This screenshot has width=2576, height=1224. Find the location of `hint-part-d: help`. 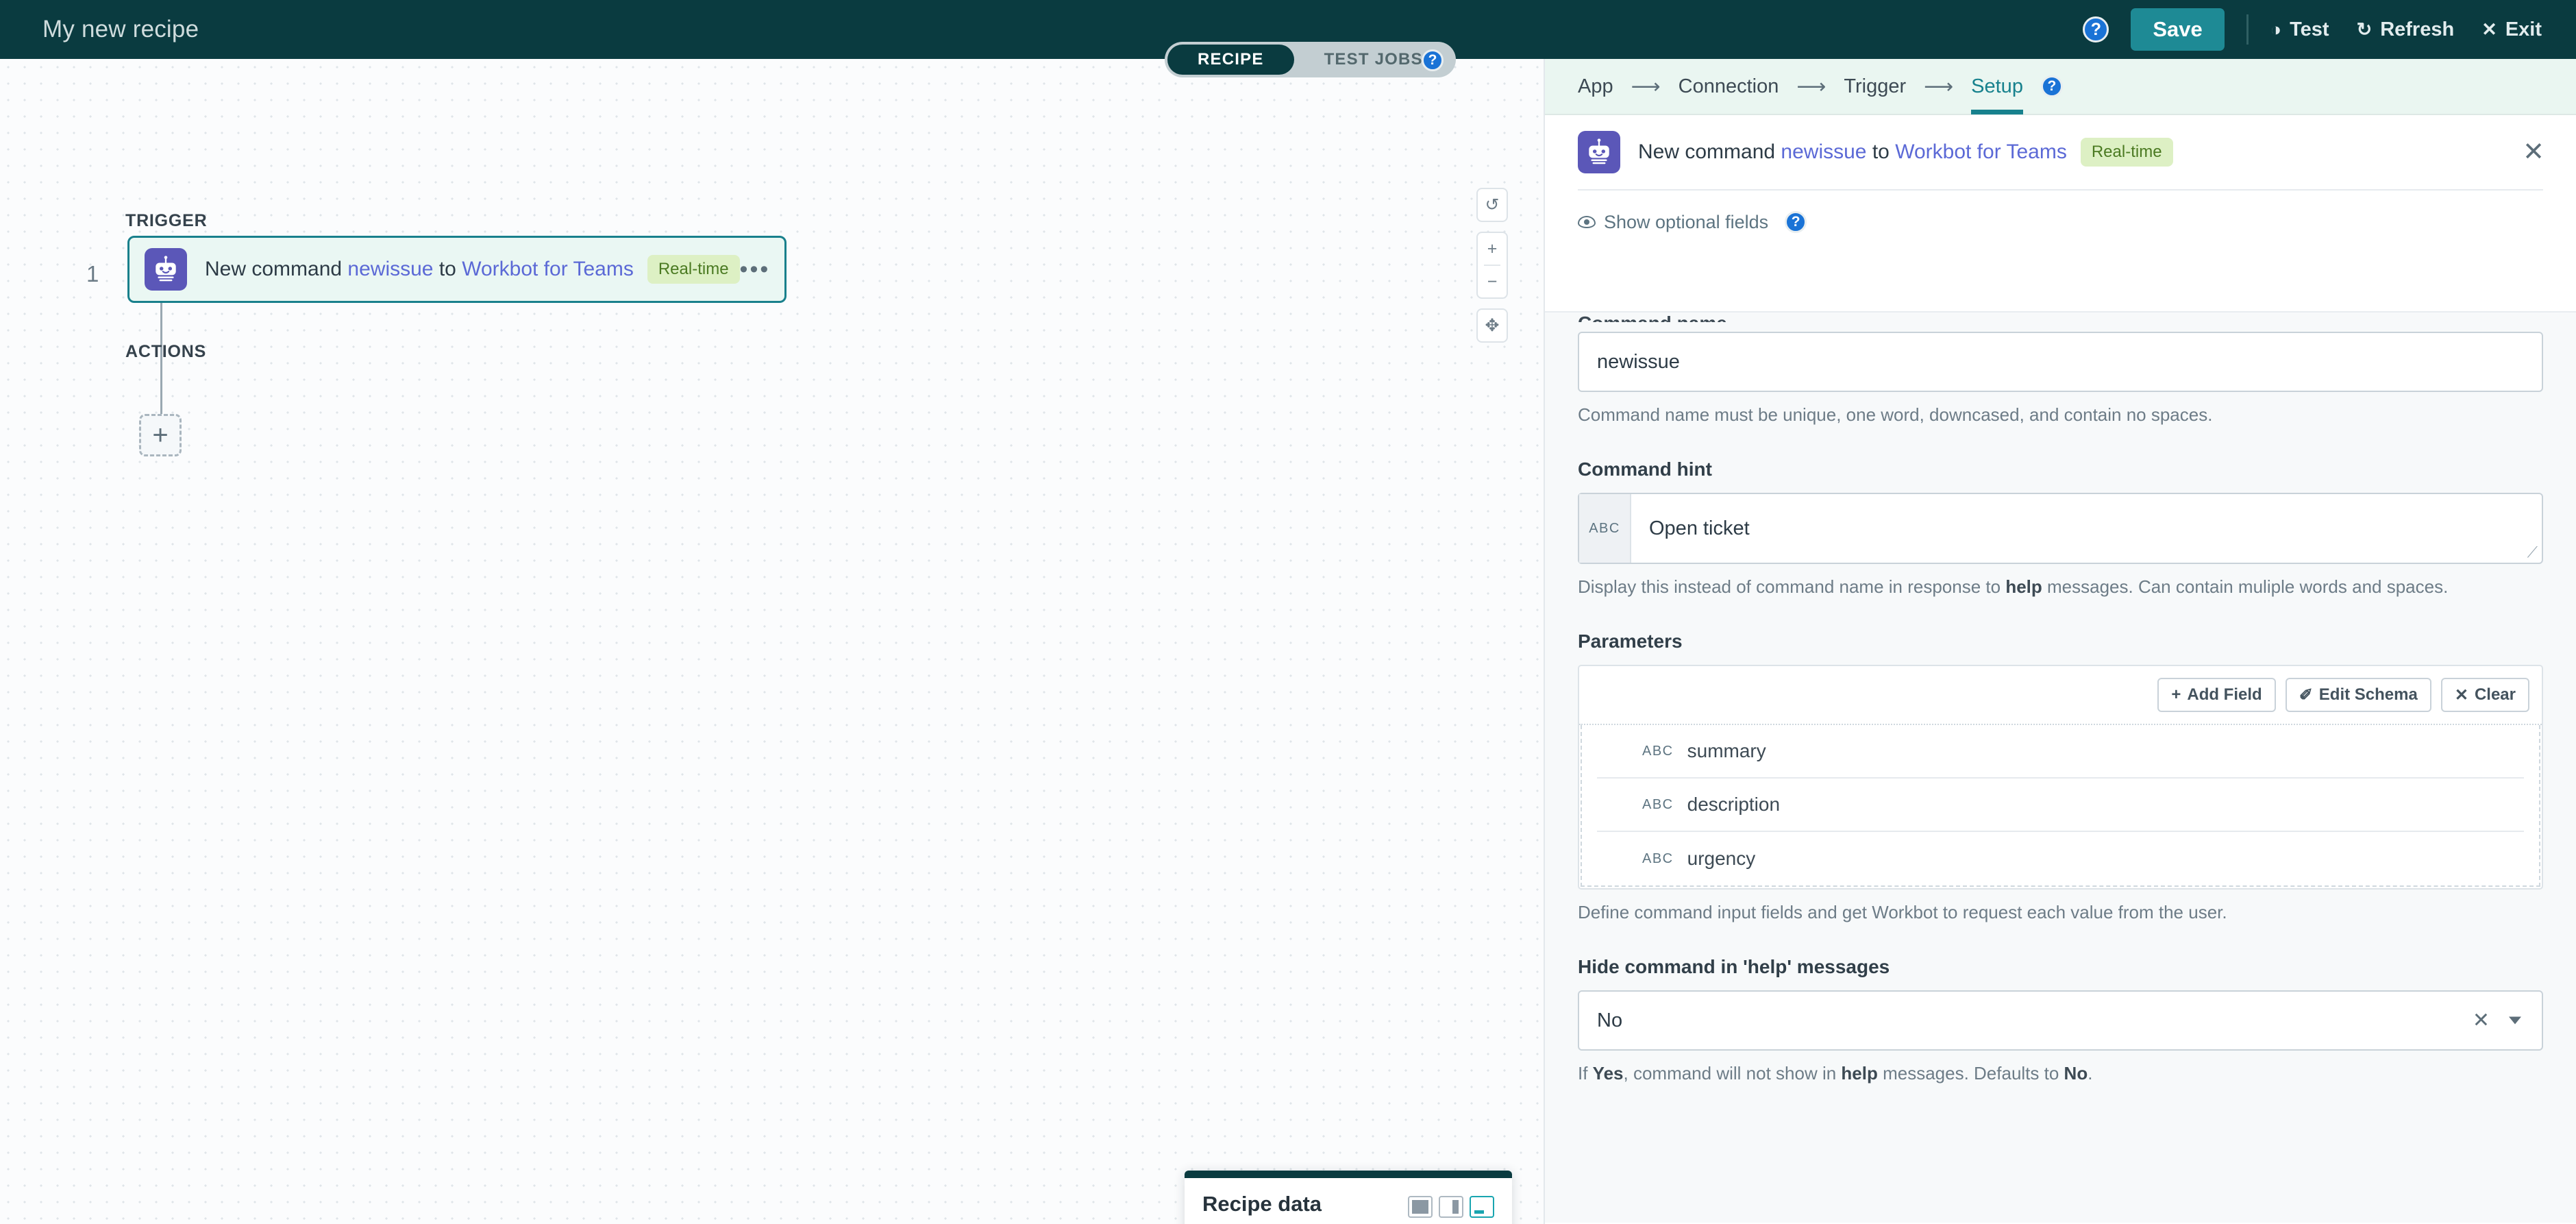

hint-part-d: help is located at coordinates (1859, 1073).